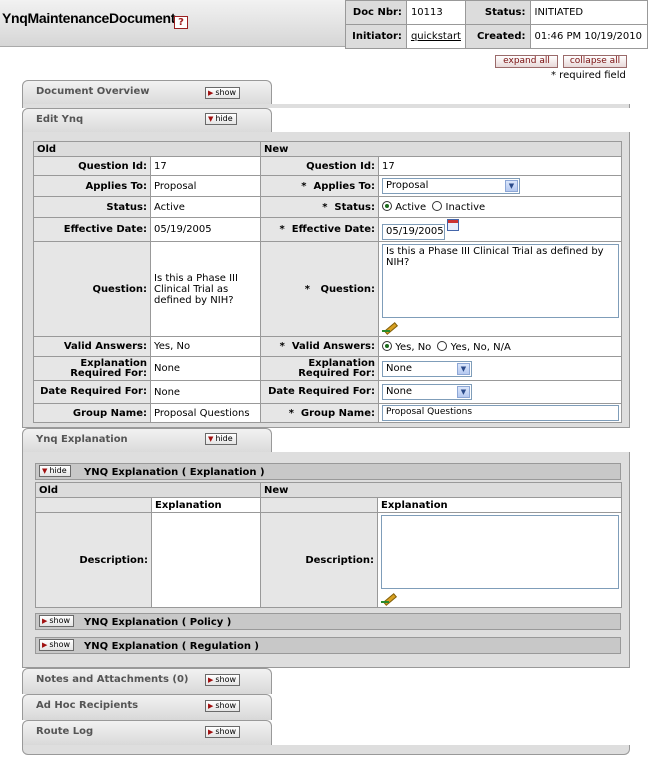 The image size is (648, 758). Describe the element at coordinates (333, 229) in the screenshot. I see `label-text: Effective Date:` at that location.